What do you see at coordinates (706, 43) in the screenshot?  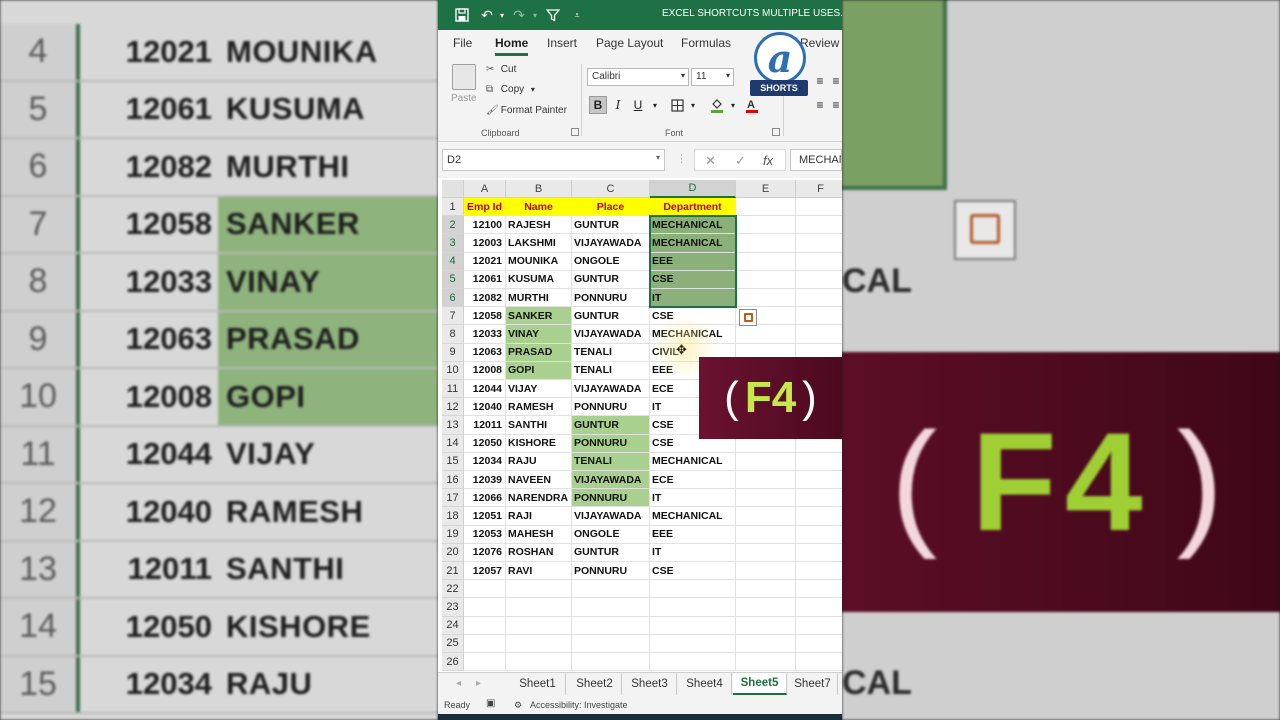 I see `tab-formulas: Formulas` at bounding box center [706, 43].